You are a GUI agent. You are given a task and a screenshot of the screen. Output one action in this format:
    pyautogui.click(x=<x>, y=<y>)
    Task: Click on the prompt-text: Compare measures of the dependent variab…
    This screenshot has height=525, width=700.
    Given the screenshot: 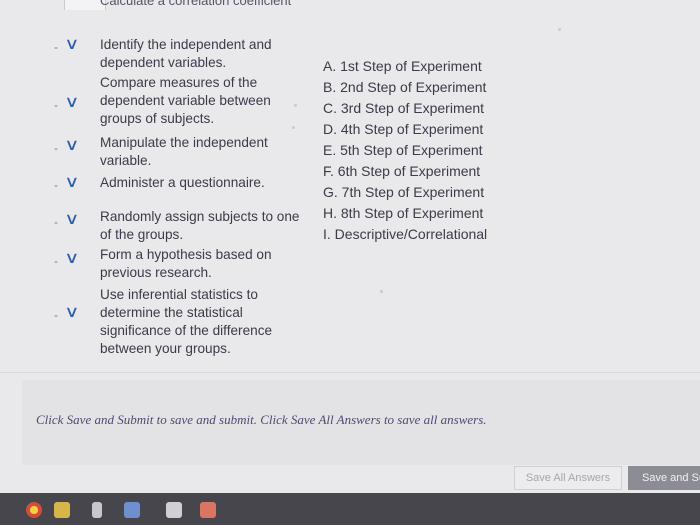 What is the action you would take?
    pyautogui.click(x=185, y=100)
    